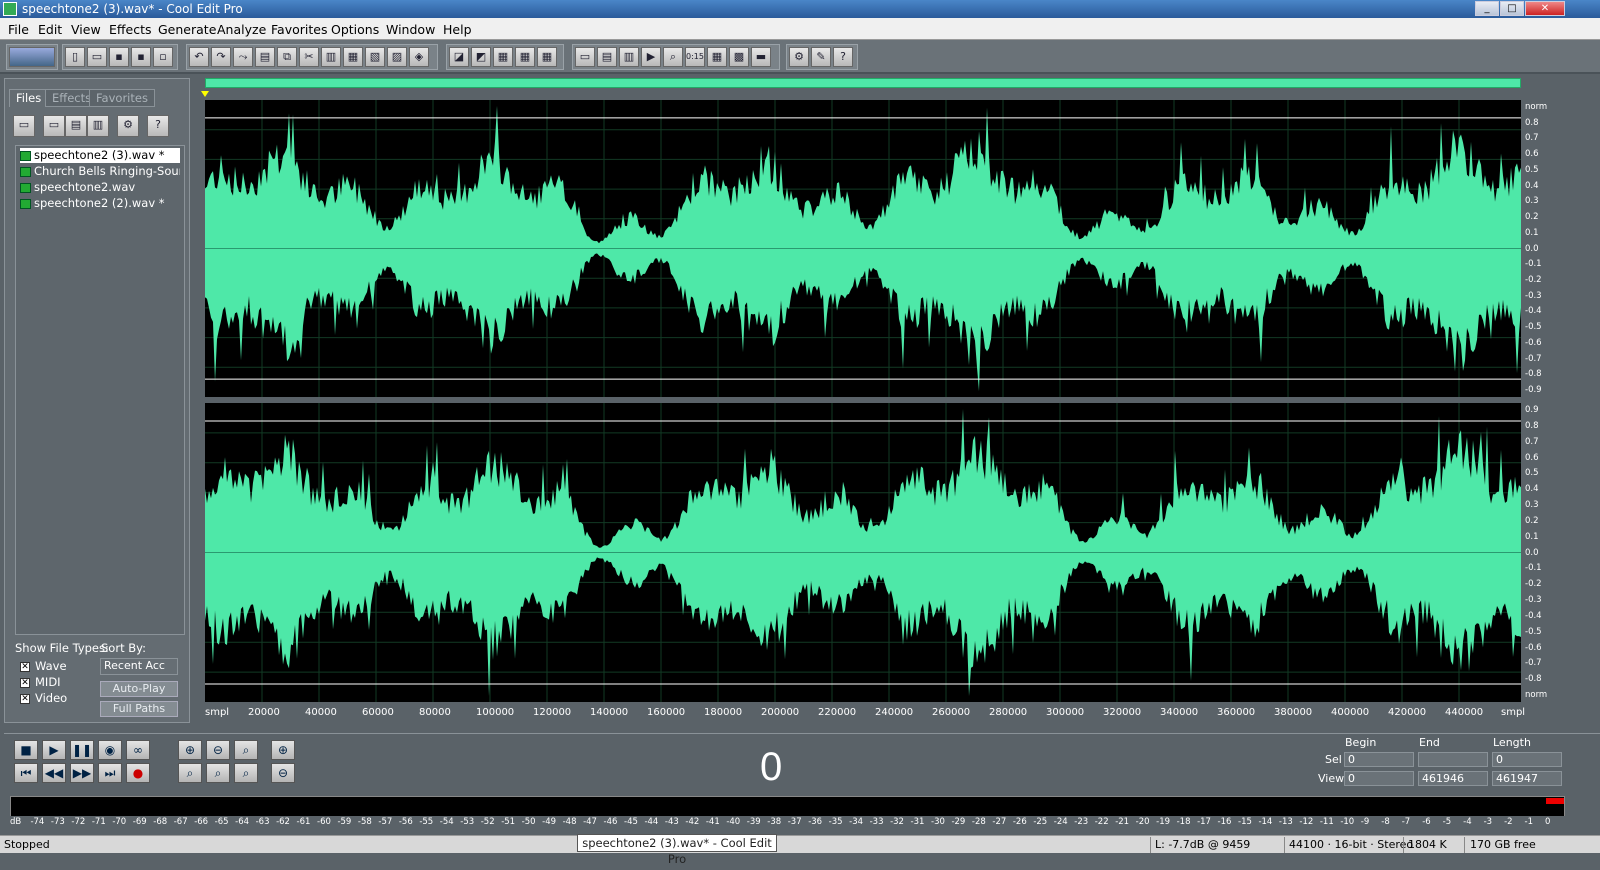 This screenshot has height=870, width=1600. Describe the element at coordinates (287, 57) in the screenshot. I see `copy-icon: ⧉` at that location.